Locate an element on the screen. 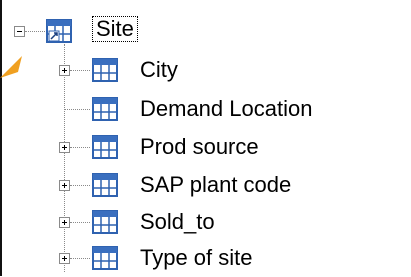  tree-node-sap-plant-code: SAP plant code is located at coordinates (226, 186).